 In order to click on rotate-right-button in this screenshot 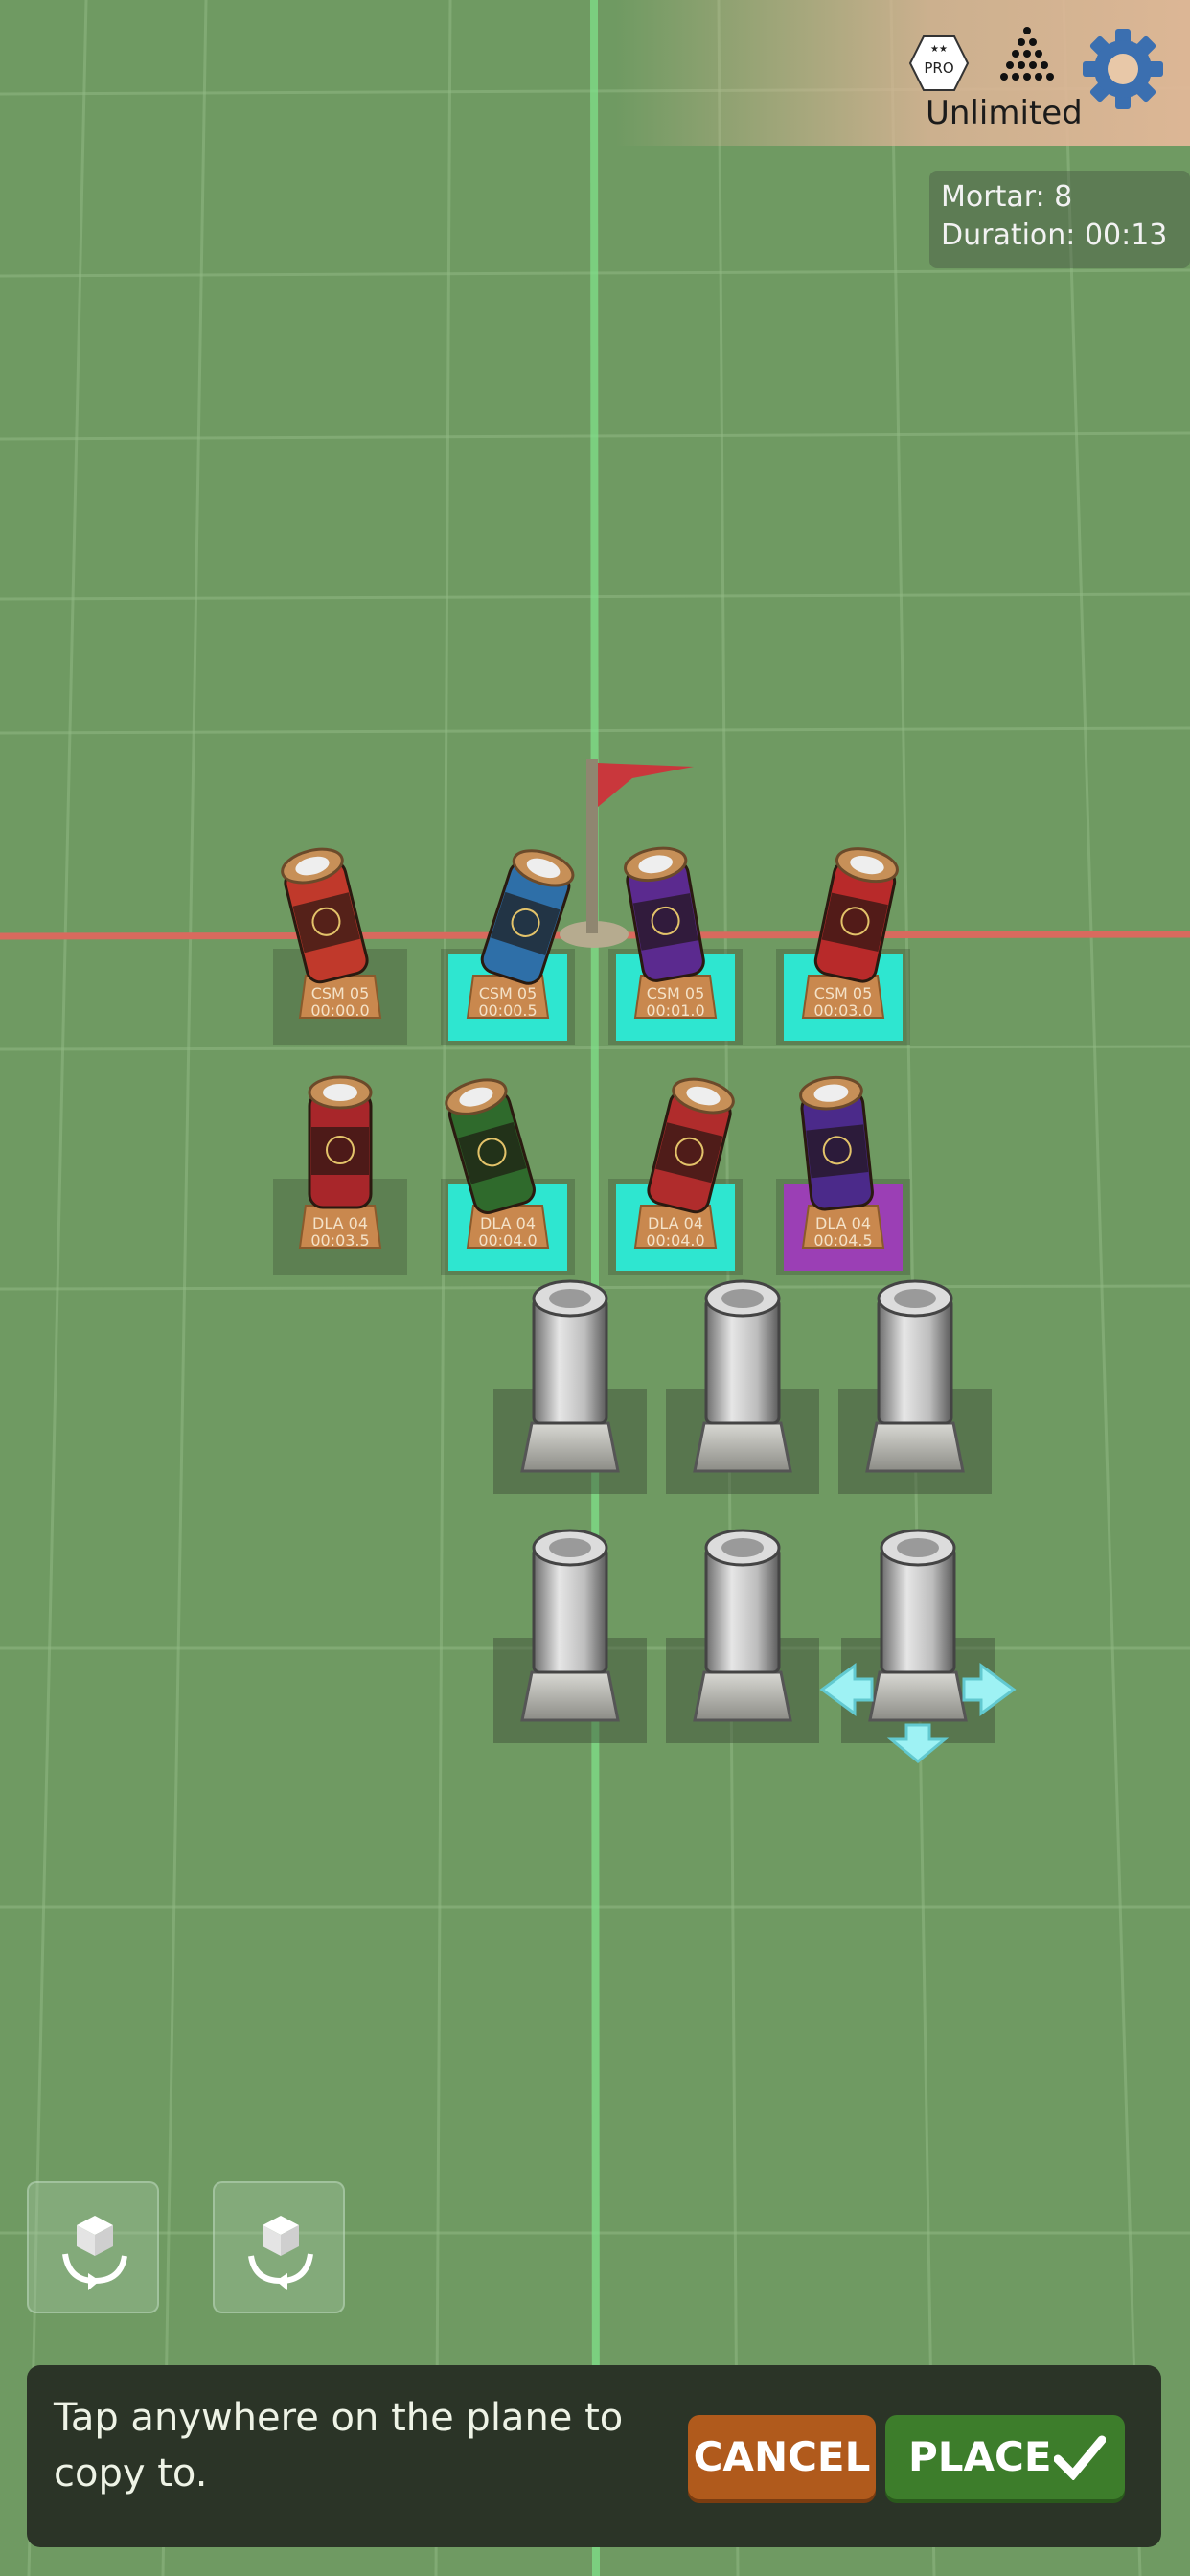, I will do `click(279, 2247)`.